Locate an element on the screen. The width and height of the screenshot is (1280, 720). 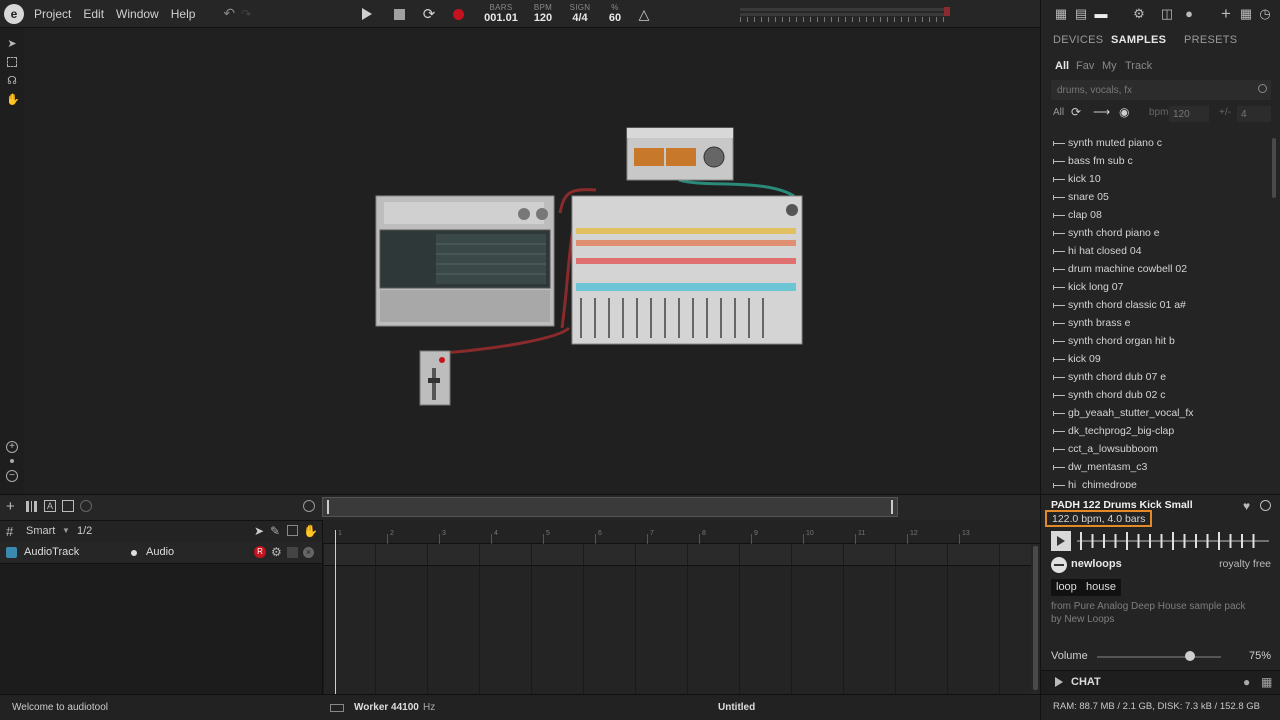
chat-popout-icon: ▦ is located at coordinates (1266, 682).